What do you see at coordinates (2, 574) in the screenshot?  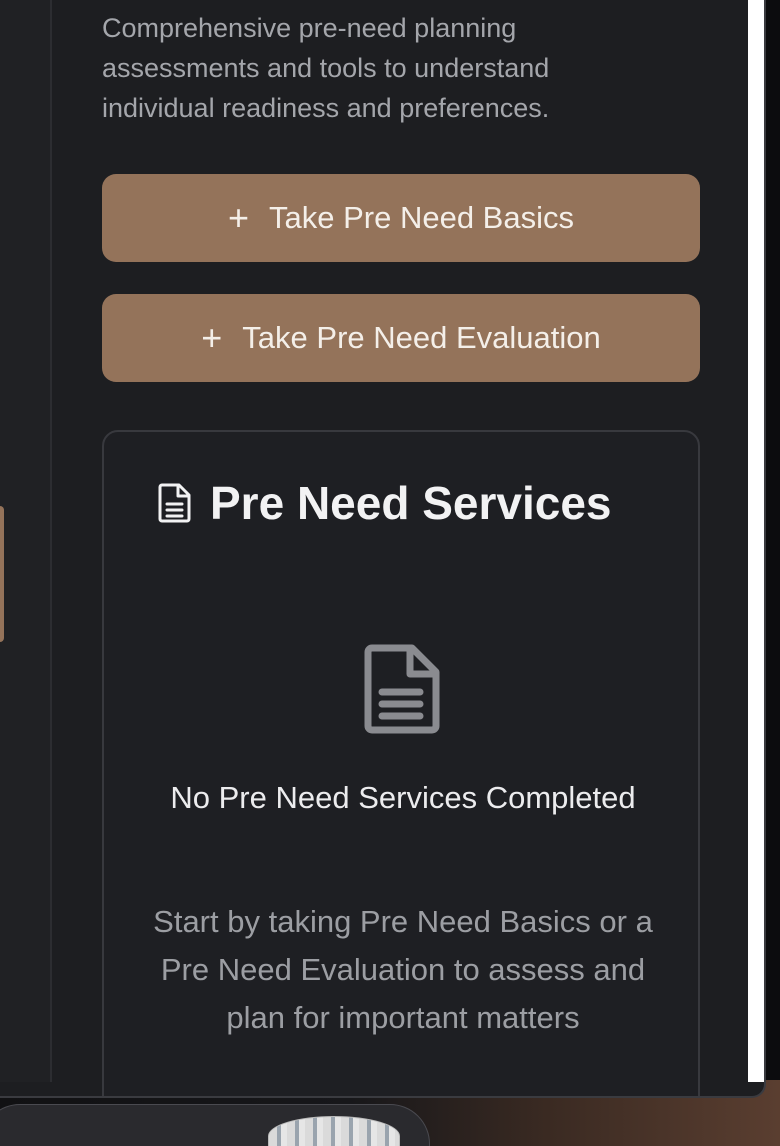 I see `left-panel-active-indicator` at bounding box center [2, 574].